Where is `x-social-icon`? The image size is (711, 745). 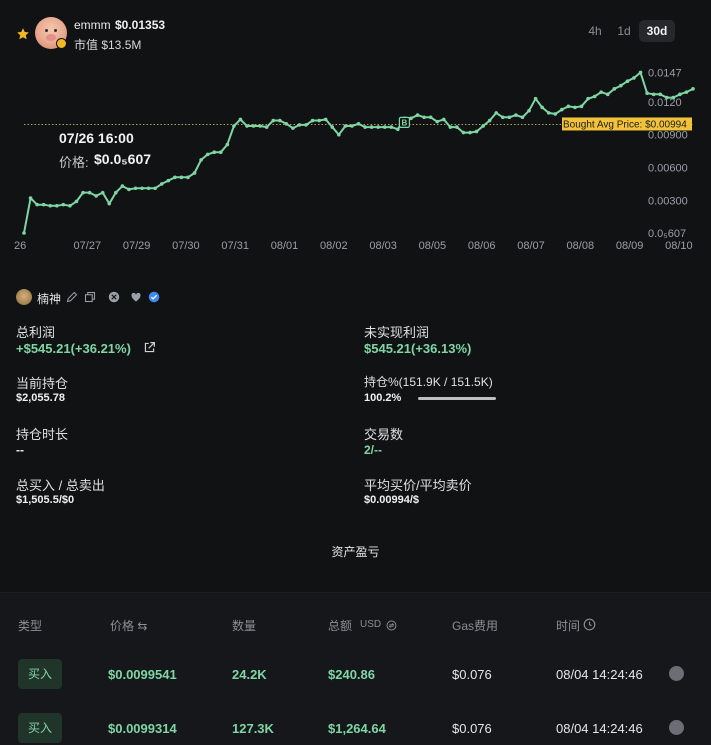 x-social-icon is located at coordinates (114, 297).